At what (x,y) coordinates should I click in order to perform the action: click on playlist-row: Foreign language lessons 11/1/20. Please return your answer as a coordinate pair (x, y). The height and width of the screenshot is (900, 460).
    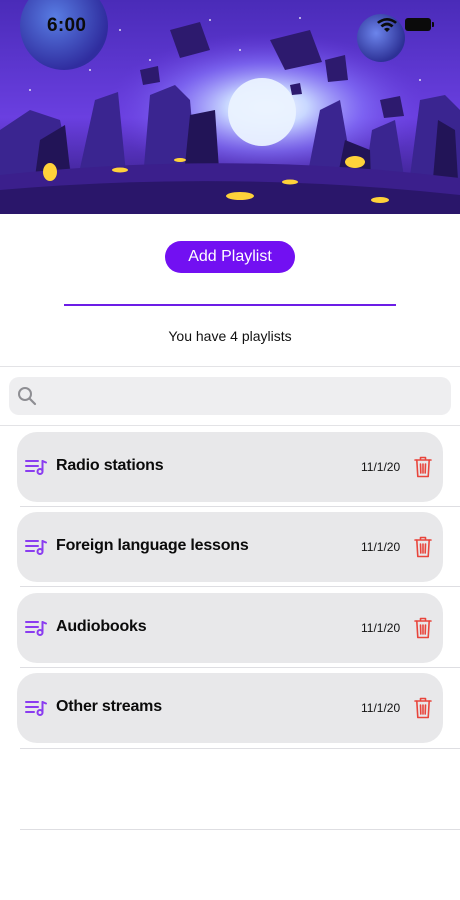
    Looking at the image, I should click on (230, 547).